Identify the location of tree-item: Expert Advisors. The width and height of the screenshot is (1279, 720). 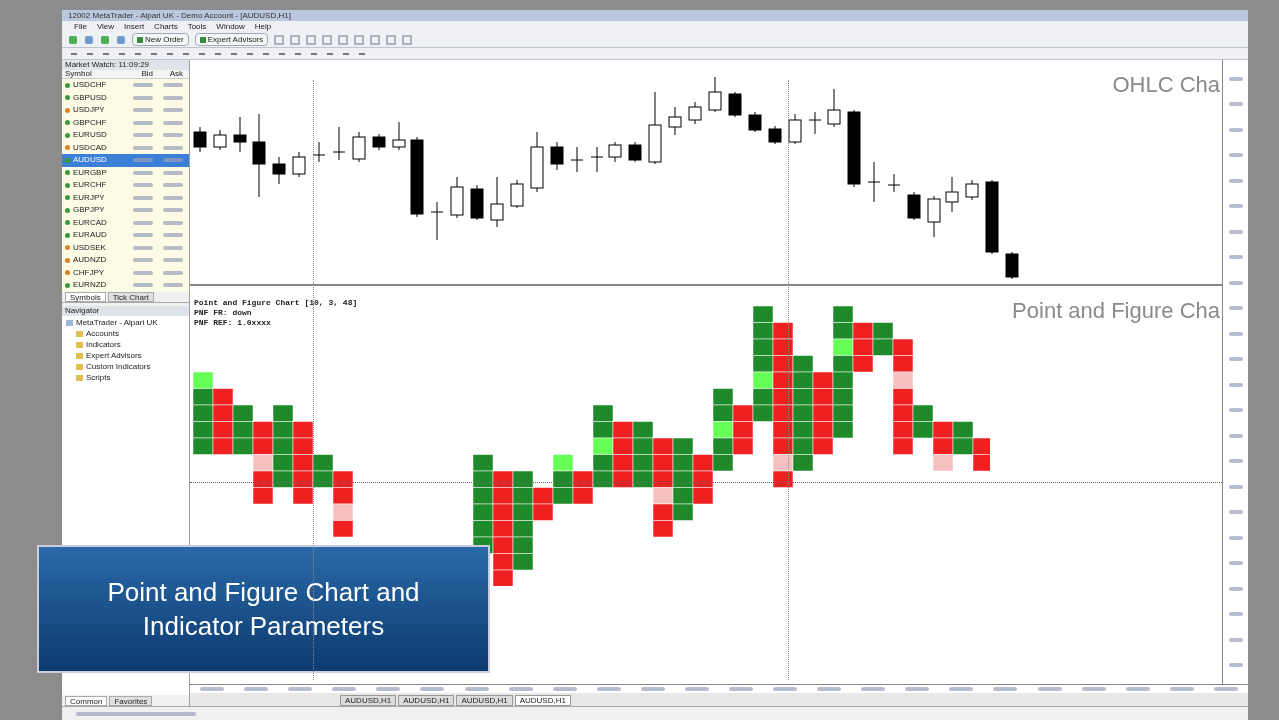
(114, 356).